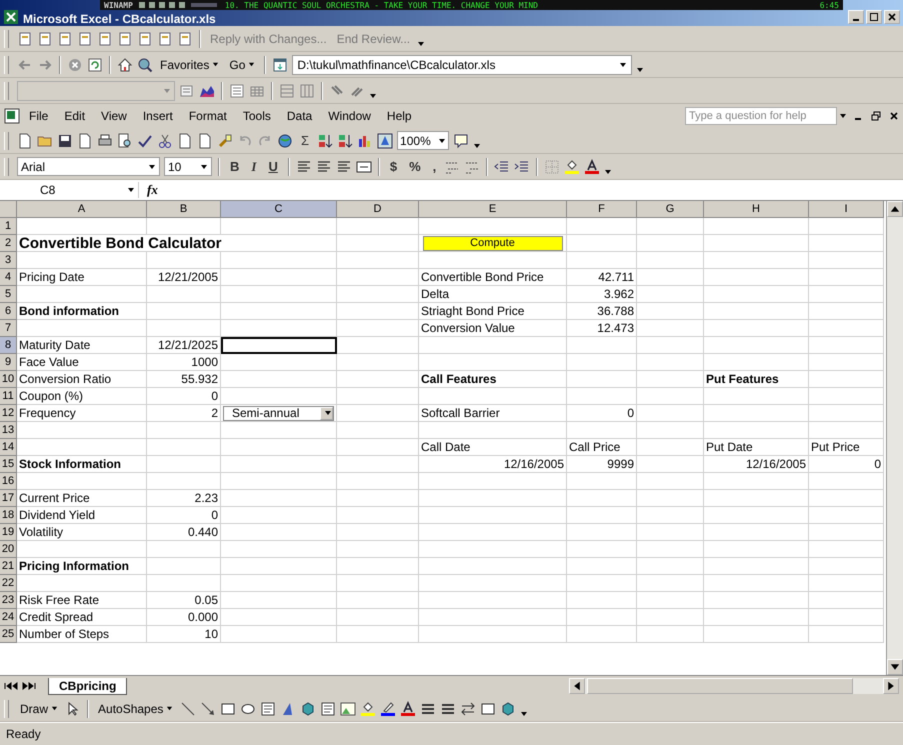  I want to click on bold-button: B, so click(235, 166).